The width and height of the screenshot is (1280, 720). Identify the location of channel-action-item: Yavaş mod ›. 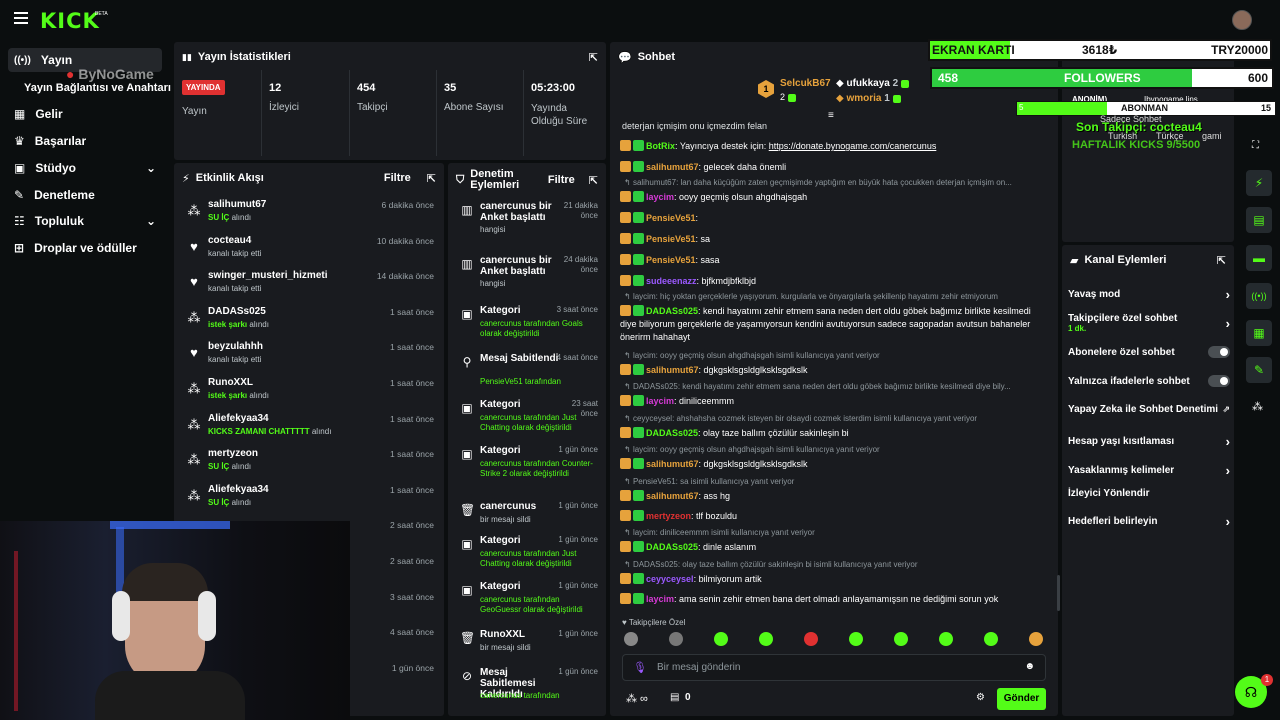
(1149, 294).